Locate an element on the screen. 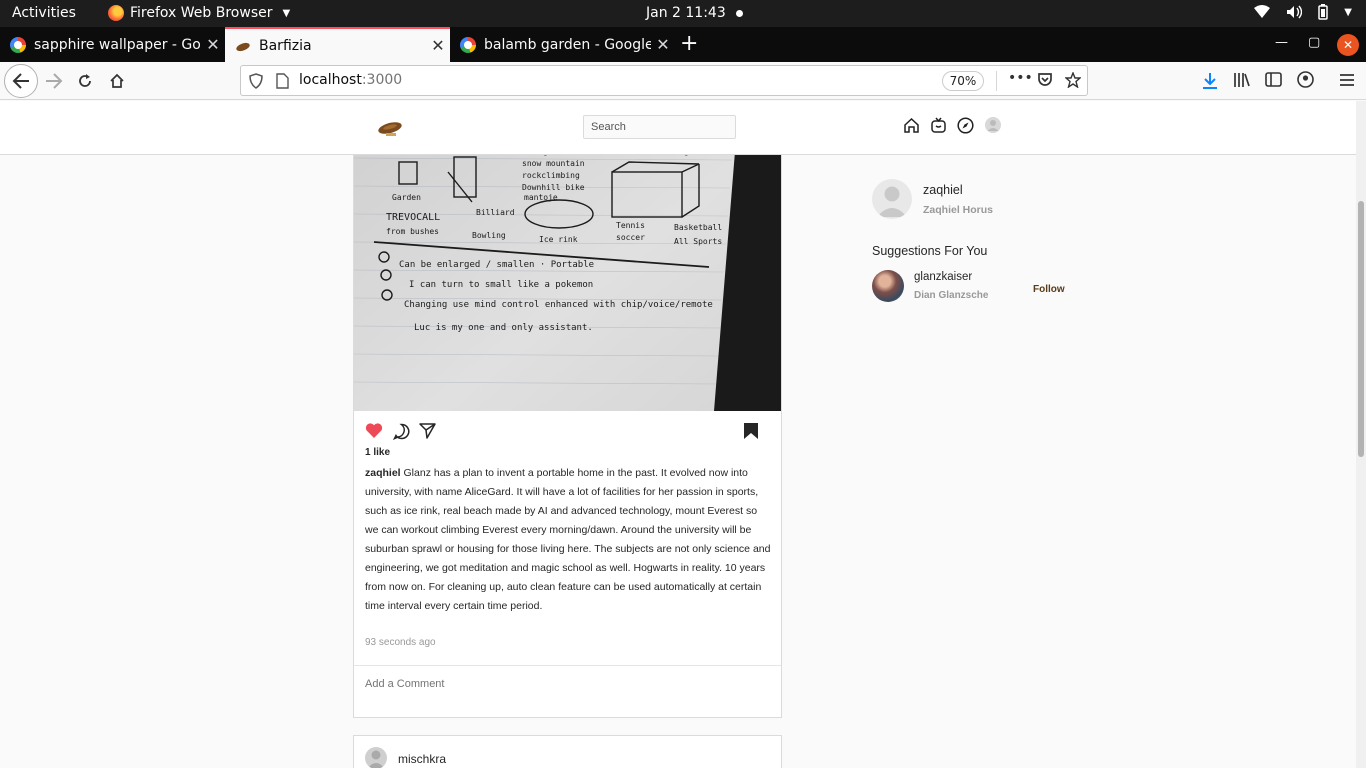 This screenshot has height=768, width=1366. reload-button is located at coordinates (85, 81).